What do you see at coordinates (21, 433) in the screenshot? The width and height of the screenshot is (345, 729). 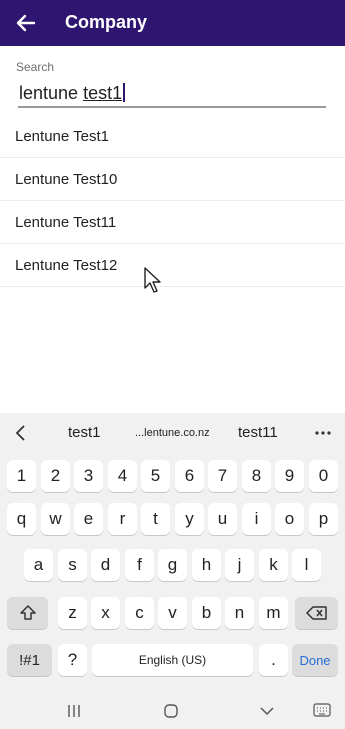 I see `chevron-left-icon` at bounding box center [21, 433].